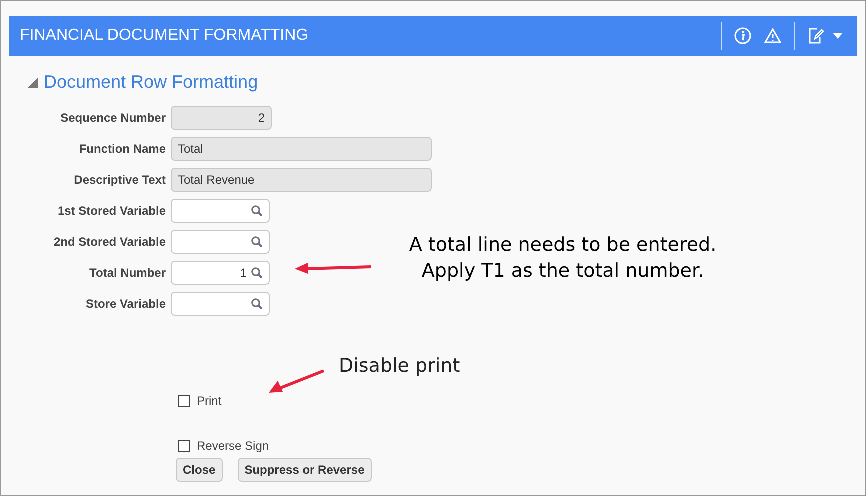 This screenshot has width=866, height=496. What do you see at coordinates (221, 118) in the screenshot?
I see `sequence-number-field: 2` at bounding box center [221, 118].